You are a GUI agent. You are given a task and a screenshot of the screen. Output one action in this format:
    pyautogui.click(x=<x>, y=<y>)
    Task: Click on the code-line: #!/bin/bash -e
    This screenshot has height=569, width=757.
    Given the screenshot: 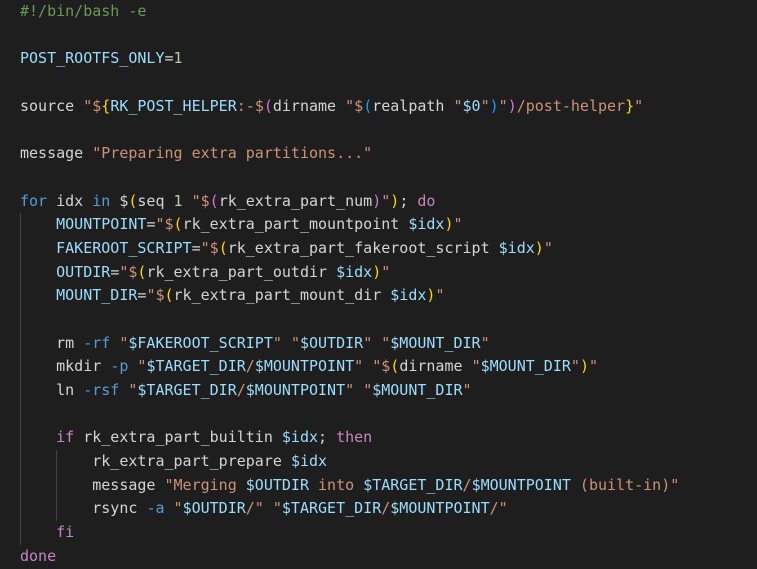 What is the action you would take?
    pyautogui.click(x=388, y=12)
    